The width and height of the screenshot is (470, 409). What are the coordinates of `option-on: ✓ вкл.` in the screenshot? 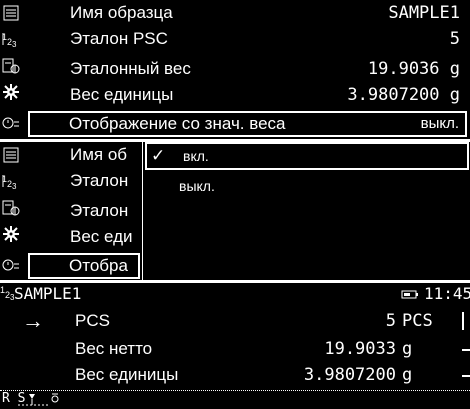 It's located at (307, 156).